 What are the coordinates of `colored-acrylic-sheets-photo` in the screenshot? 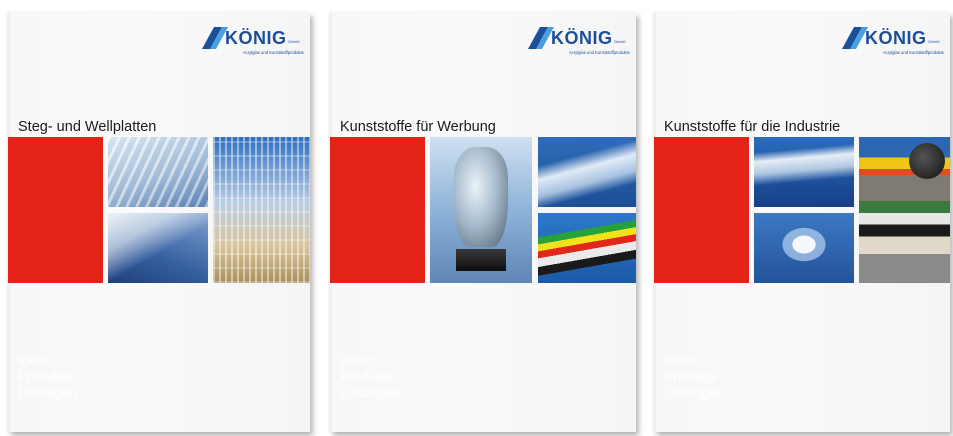 It's located at (587, 248).